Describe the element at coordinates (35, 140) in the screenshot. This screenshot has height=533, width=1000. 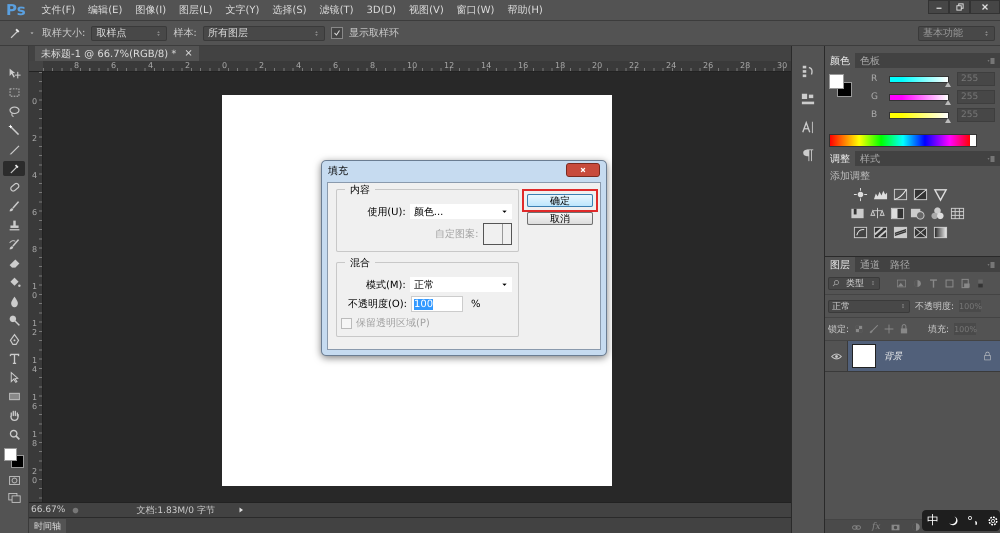
I see `ruler-number: 2` at that location.